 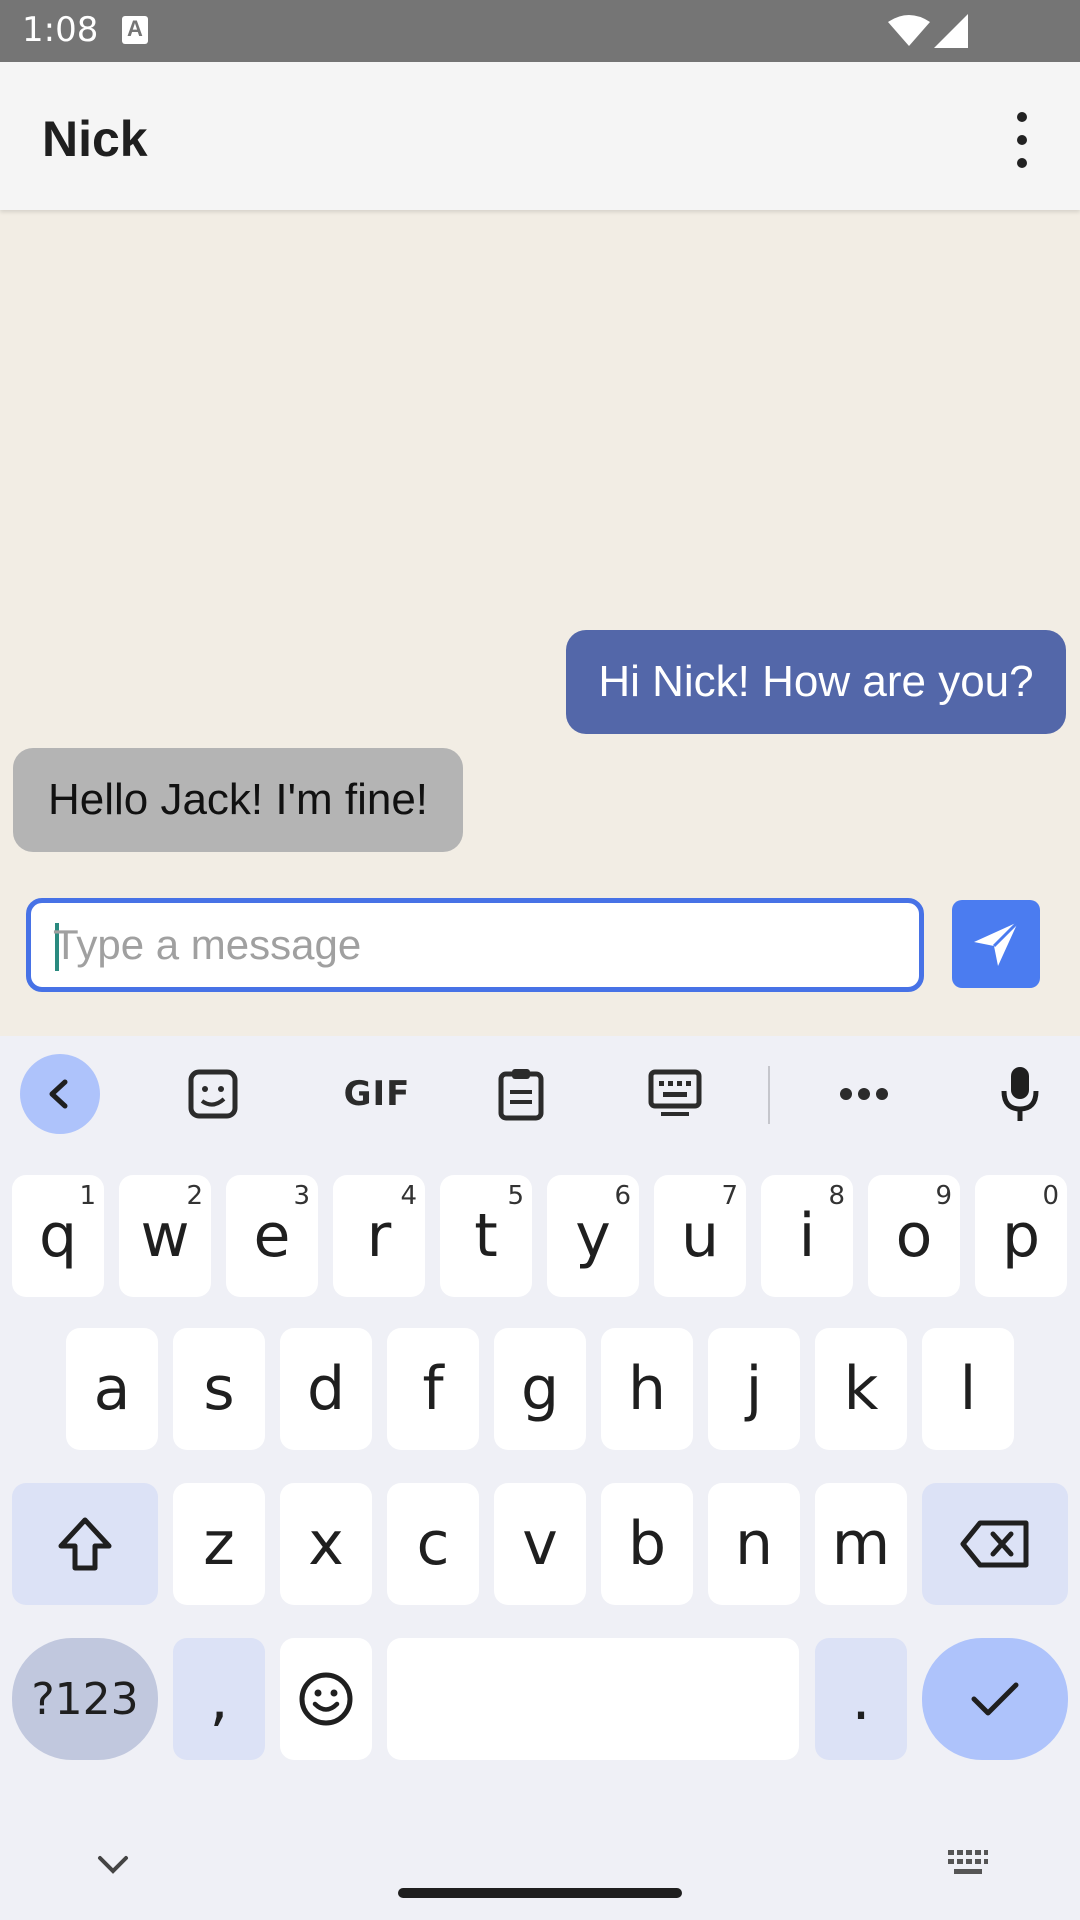 I want to click on key-a: a, so click(x=112, y=1389).